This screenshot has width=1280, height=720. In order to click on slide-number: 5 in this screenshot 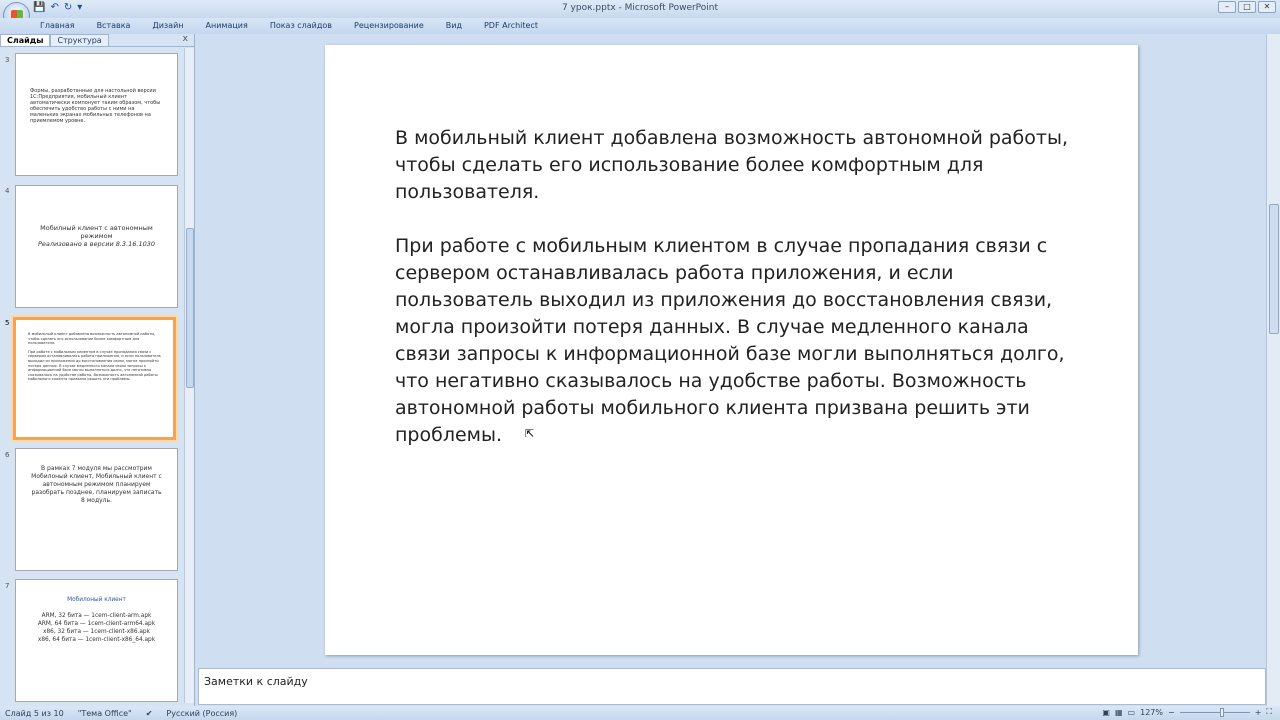, I will do `click(7, 323)`.